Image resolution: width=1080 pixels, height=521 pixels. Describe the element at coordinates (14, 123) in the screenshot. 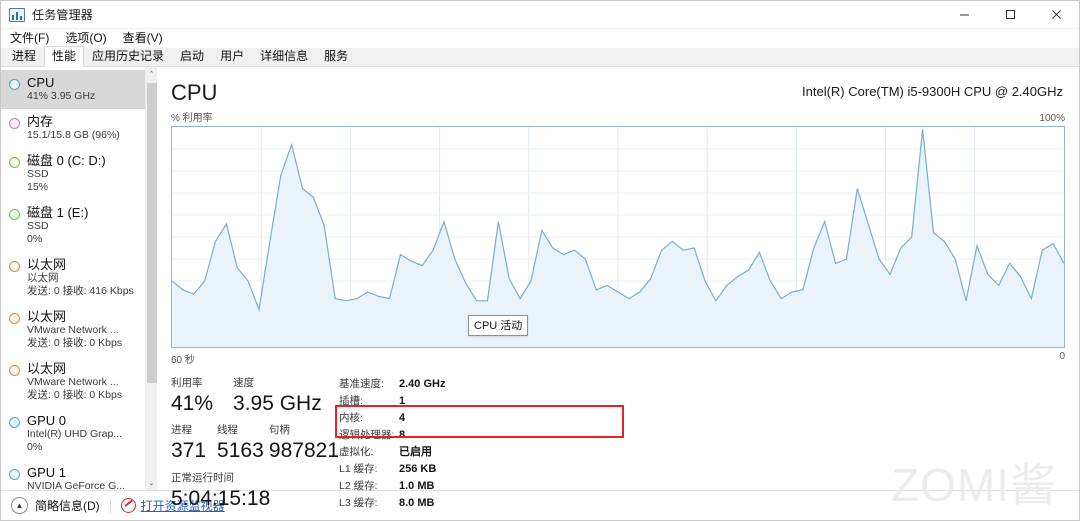

I see `memory-dot-icon` at that location.